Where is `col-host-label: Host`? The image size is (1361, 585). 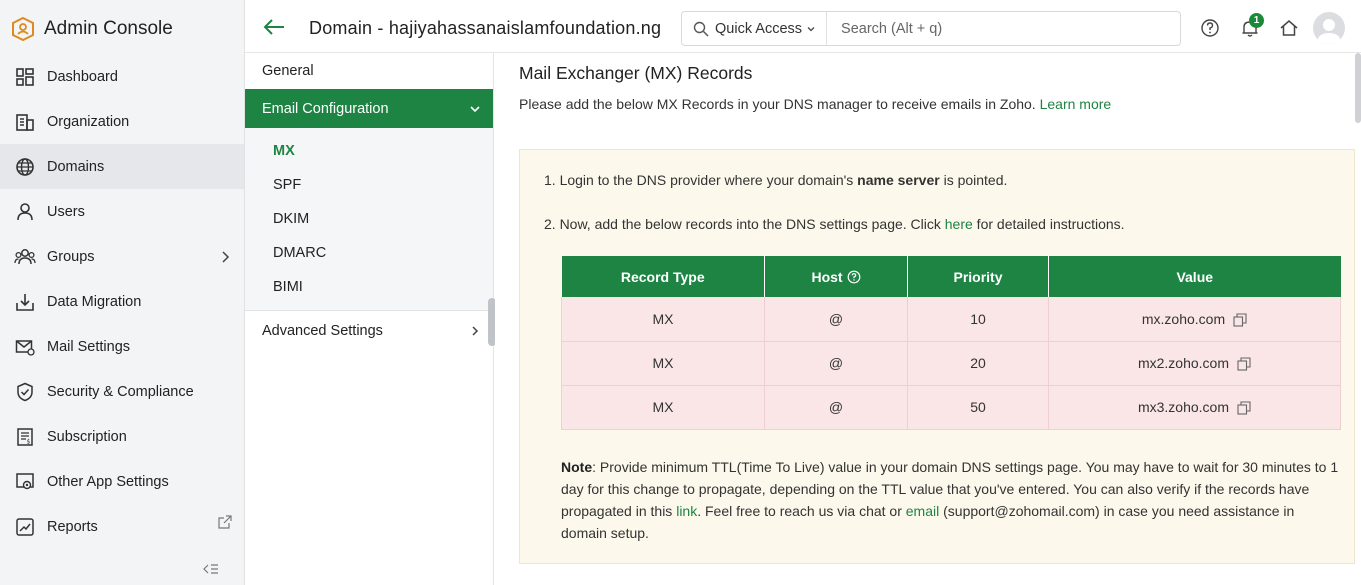
col-host-label: Host is located at coordinates (827, 276).